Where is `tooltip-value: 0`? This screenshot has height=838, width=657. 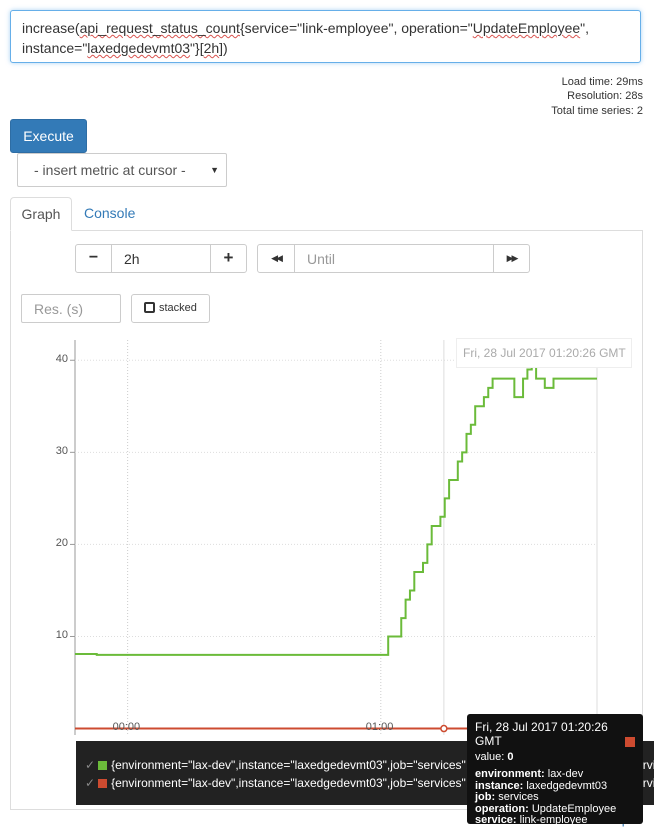 tooltip-value: 0 is located at coordinates (510, 757).